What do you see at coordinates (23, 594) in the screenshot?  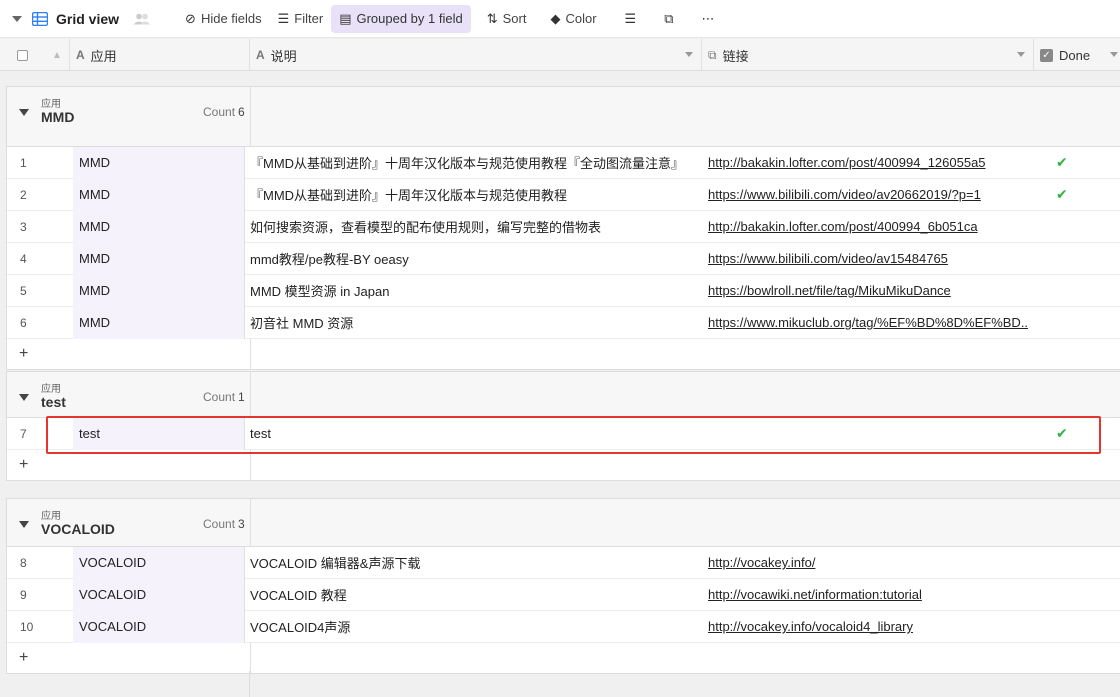 I see `row-number: 9` at bounding box center [23, 594].